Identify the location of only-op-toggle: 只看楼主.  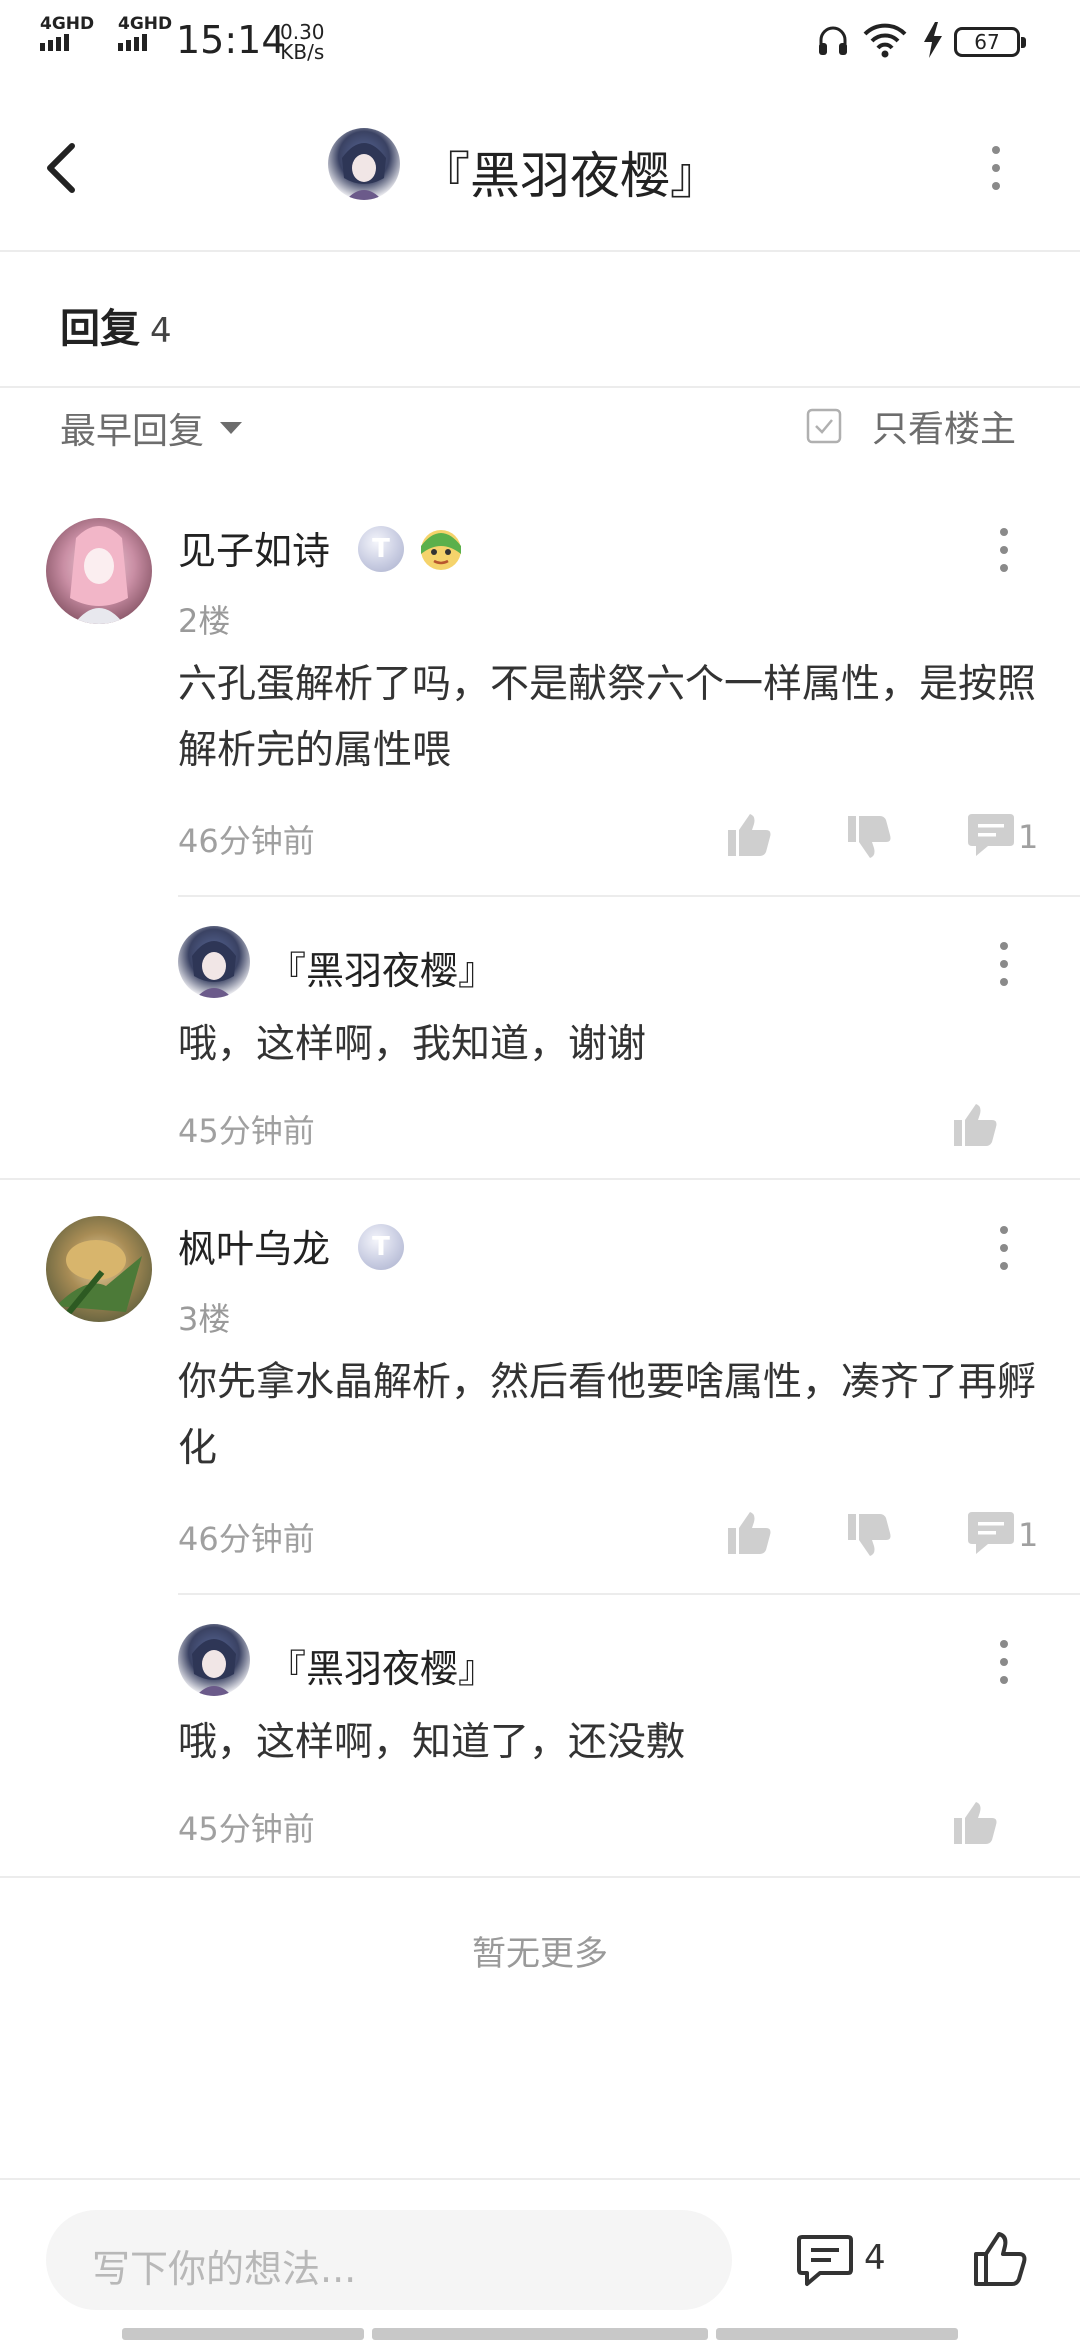
(911, 426).